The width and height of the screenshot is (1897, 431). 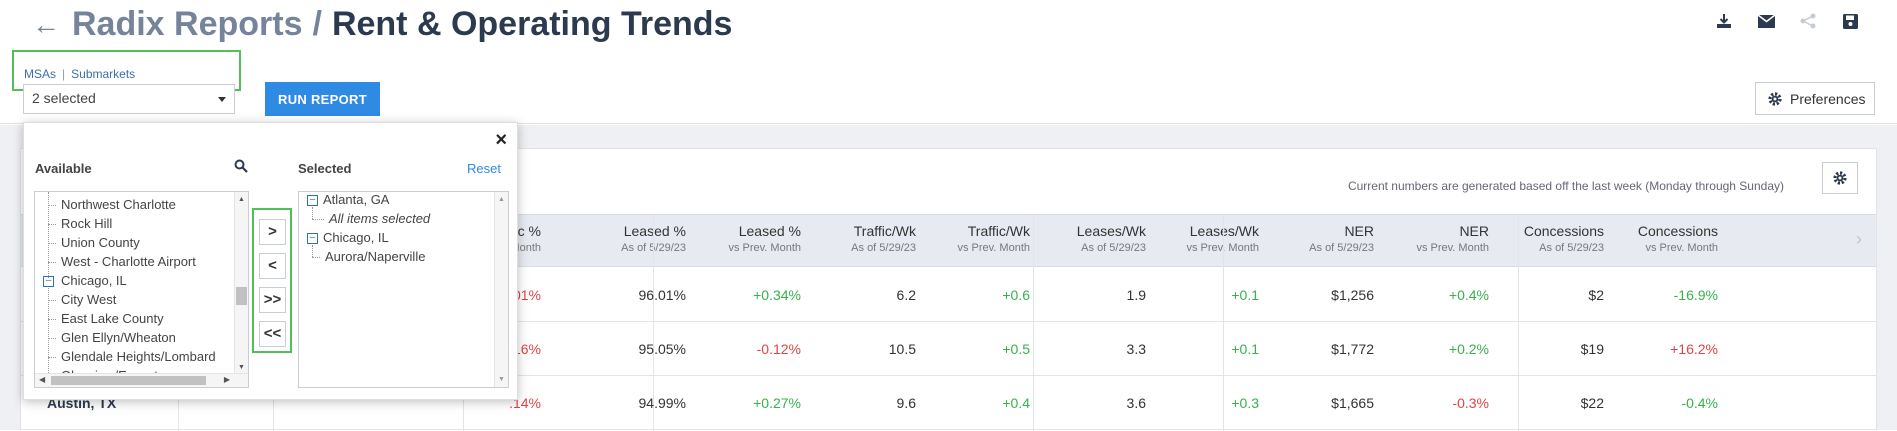 I want to click on available-label: Available, so click(x=63, y=168).